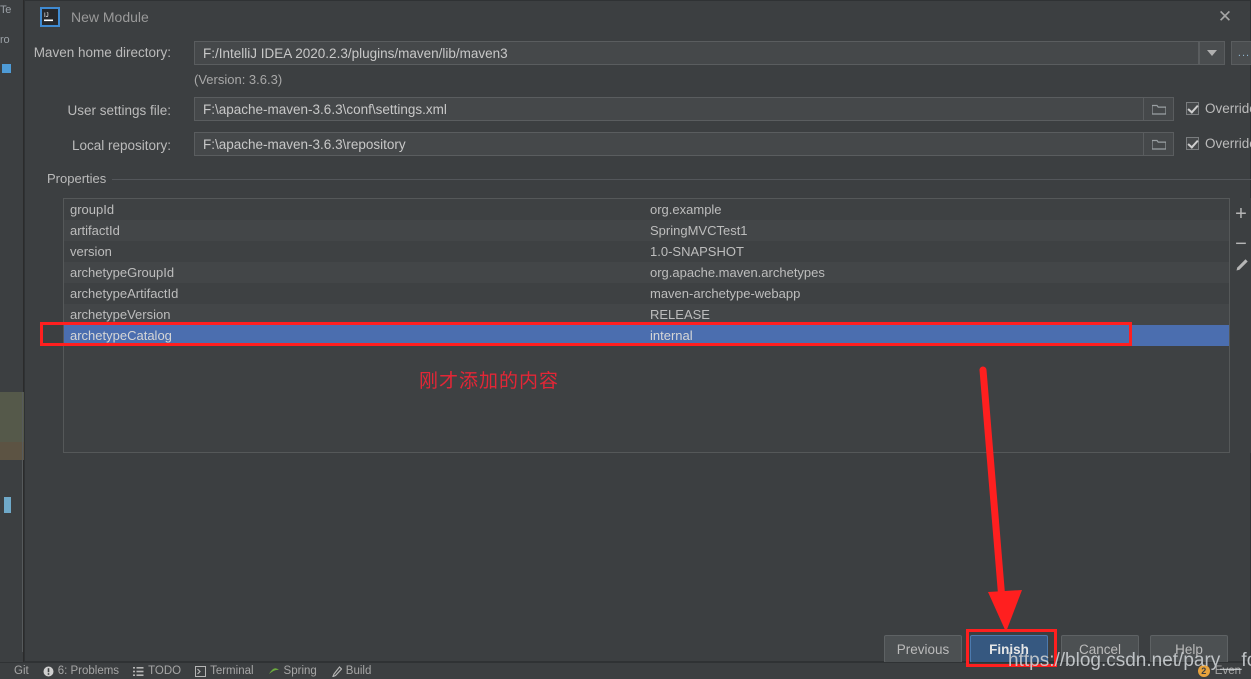 This screenshot has height=679, width=1251. I want to click on spring-icon, so click(274, 671).